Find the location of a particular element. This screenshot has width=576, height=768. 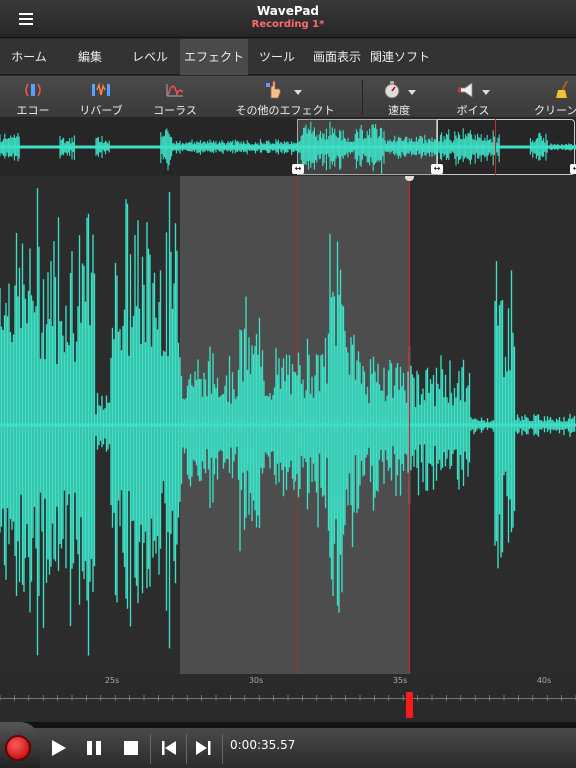

ribbon-tabs: ホーム 編集 レベル エフェクト ツール 画面表示 関連ソフト is located at coordinates (288, 57).